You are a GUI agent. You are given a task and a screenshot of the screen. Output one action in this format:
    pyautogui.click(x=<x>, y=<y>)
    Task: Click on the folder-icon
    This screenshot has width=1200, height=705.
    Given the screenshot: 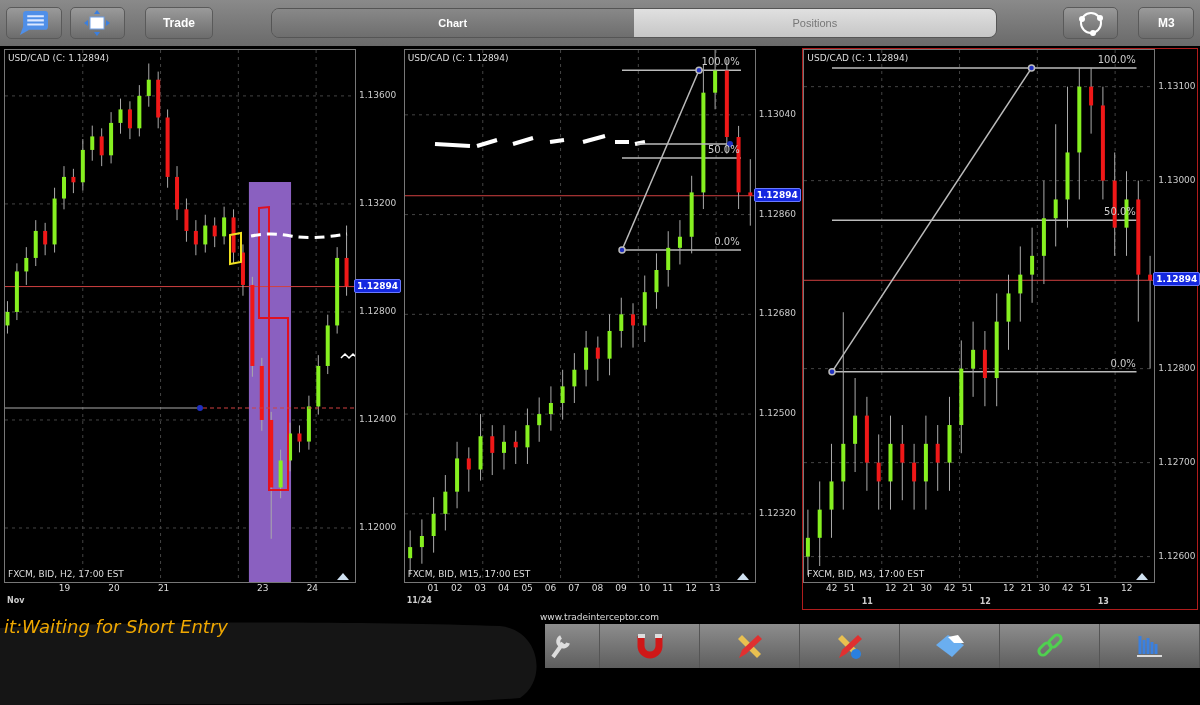 What is the action you would take?
    pyautogui.click(x=949, y=646)
    